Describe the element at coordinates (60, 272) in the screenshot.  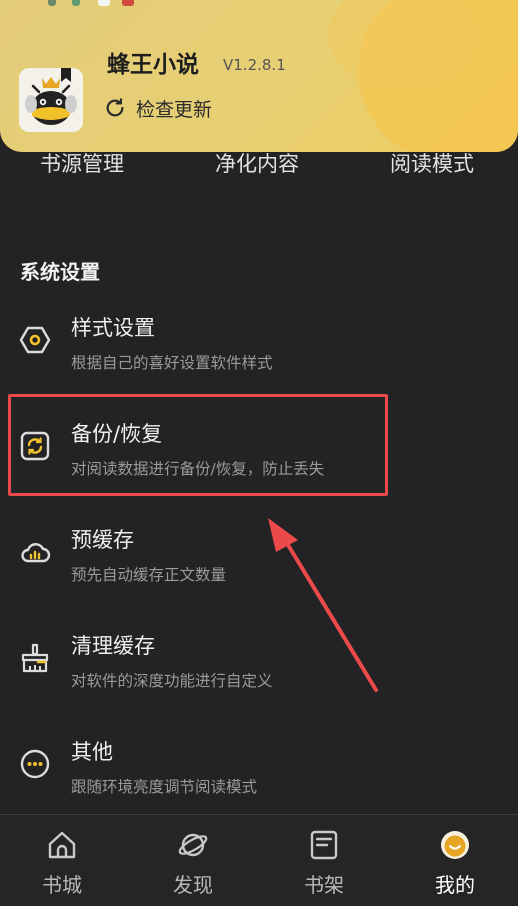
I see `section-title: 系统设置` at that location.